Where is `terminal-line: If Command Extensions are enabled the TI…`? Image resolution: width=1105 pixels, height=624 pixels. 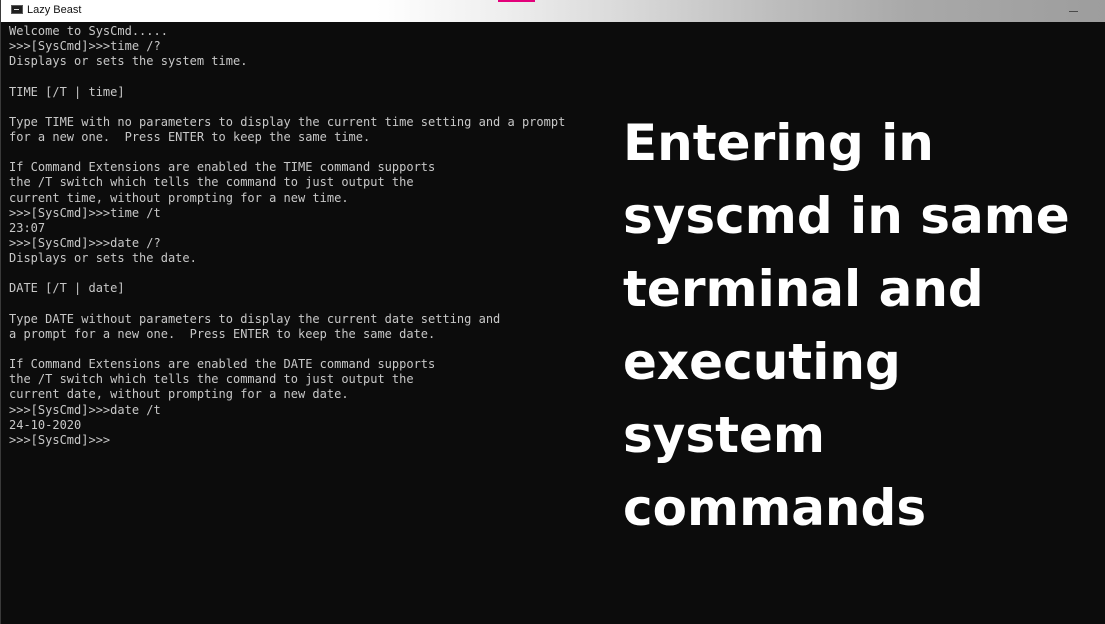
terminal-line: If Command Extensions are enabled the TI… is located at coordinates (222, 167).